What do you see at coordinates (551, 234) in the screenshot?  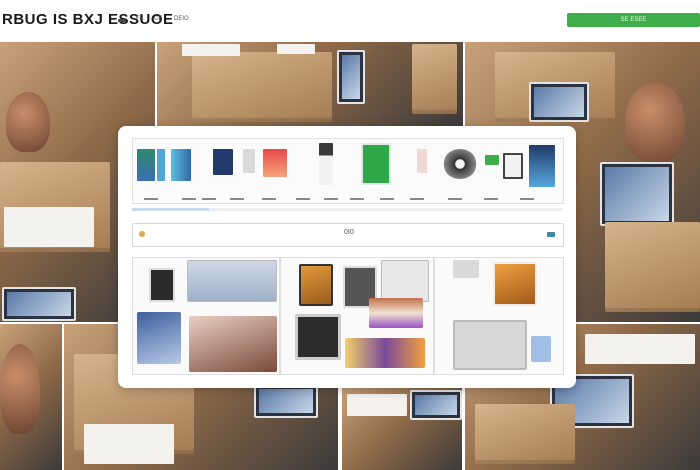 I see `filter-icon` at bounding box center [551, 234].